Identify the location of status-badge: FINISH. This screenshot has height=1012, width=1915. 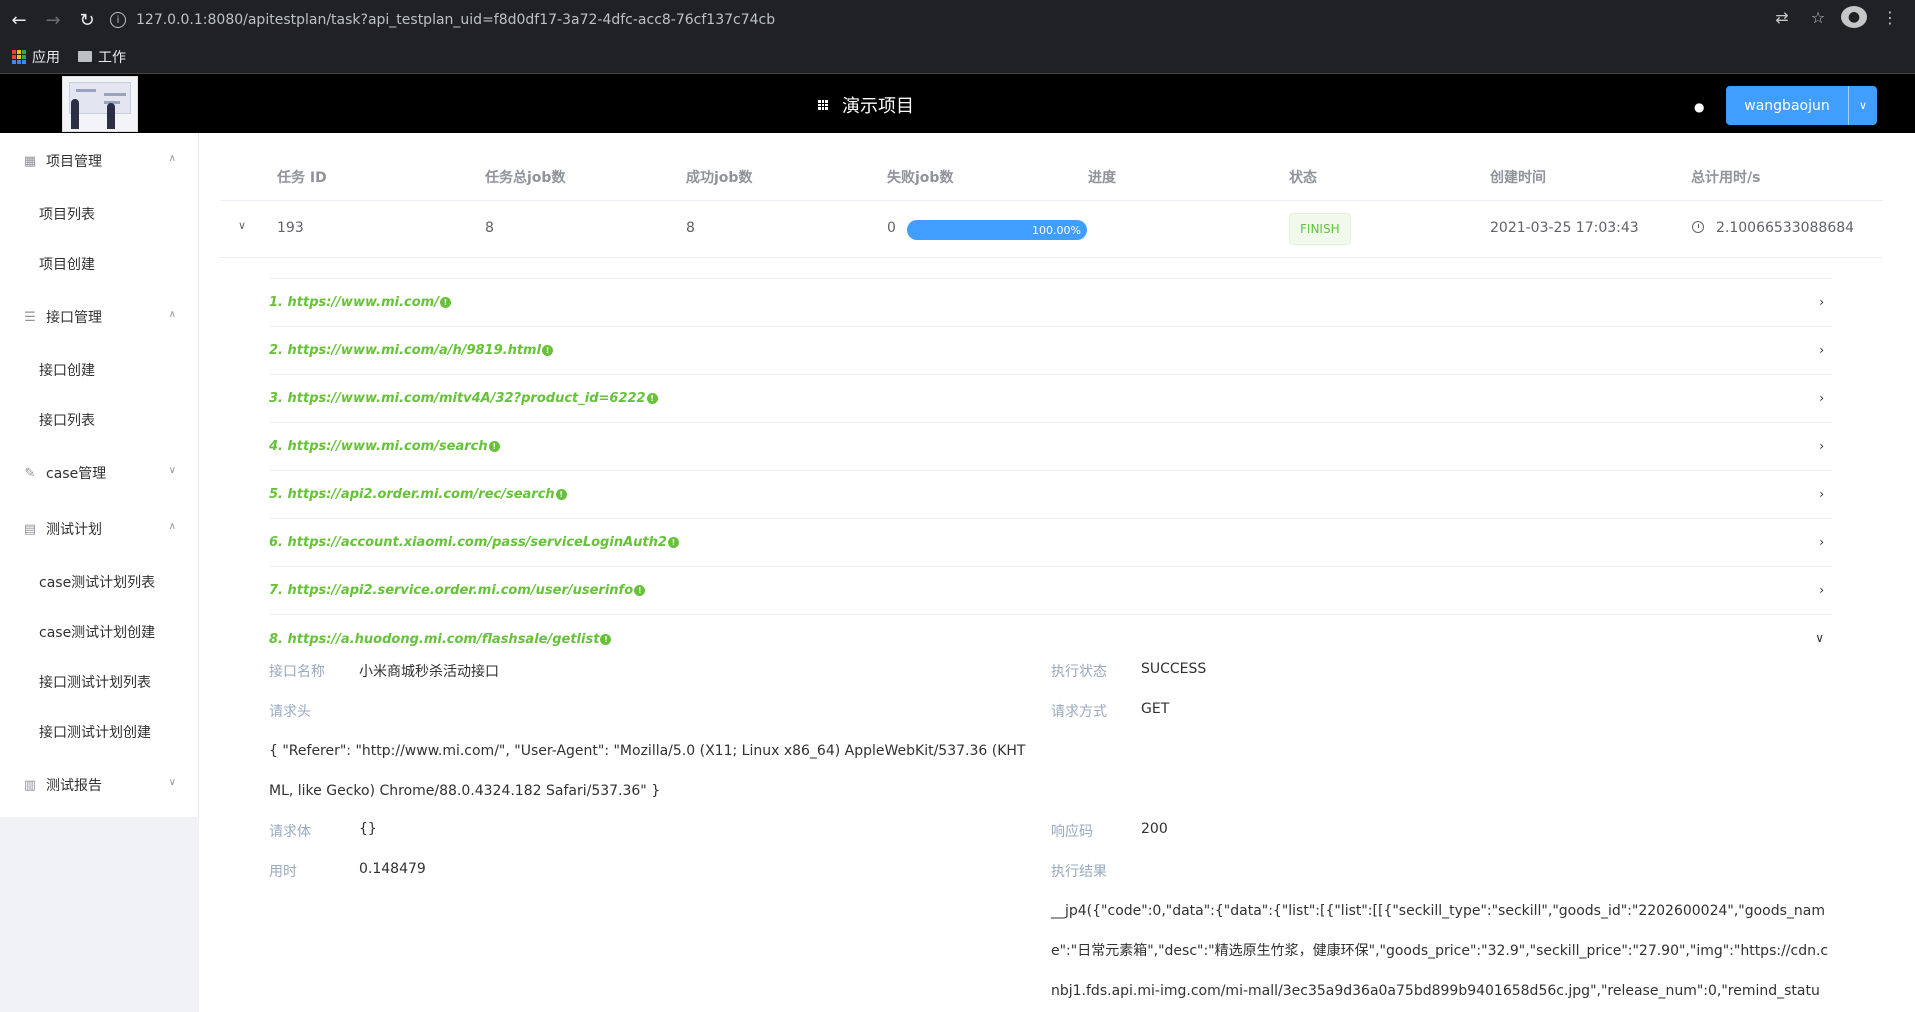
(1320, 229).